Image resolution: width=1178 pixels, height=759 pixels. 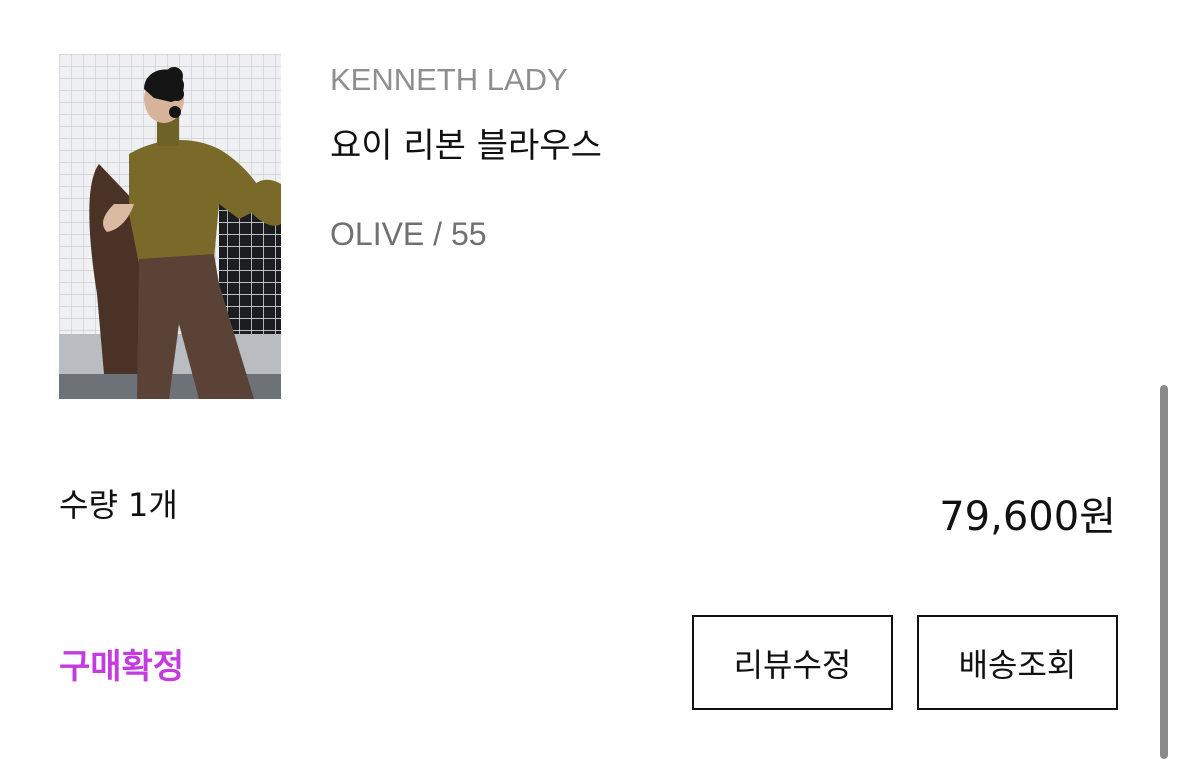 I want to click on product-thumbnail, so click(x=170, y=226).